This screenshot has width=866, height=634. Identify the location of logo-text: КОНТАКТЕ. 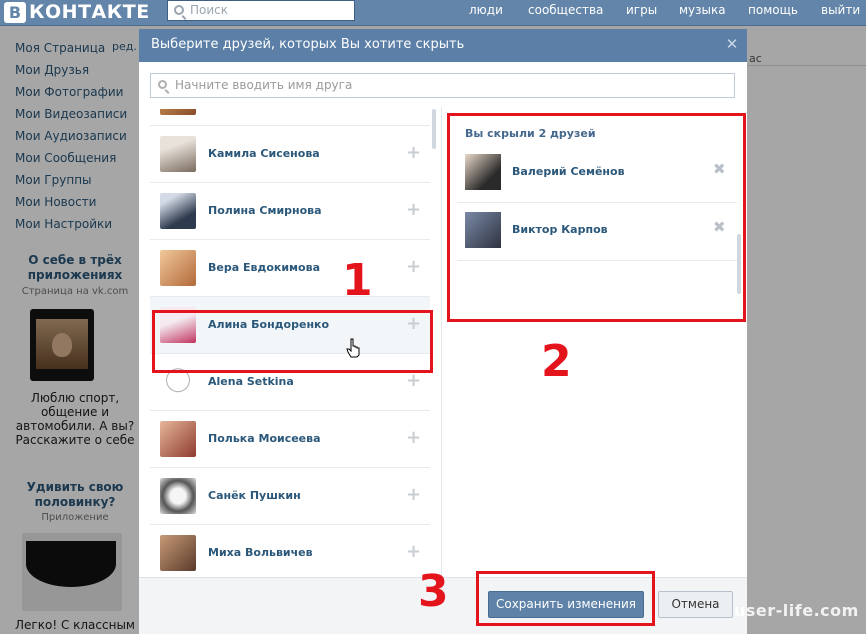
(89, 12).